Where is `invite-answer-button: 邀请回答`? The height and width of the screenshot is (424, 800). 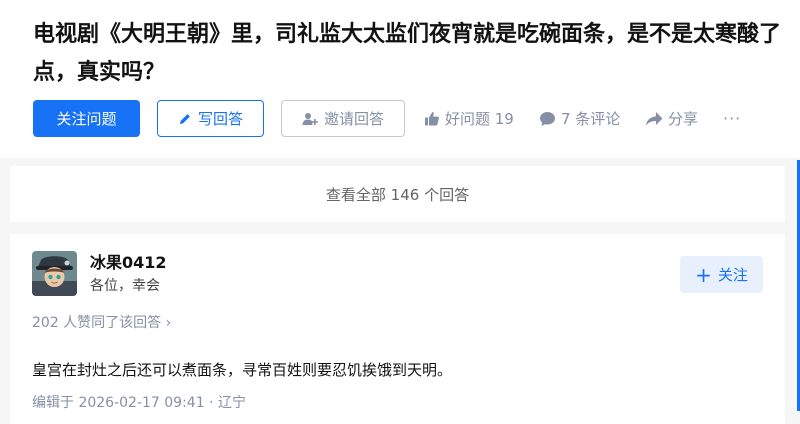 invite-answer-button: 邀请回答 is located at coordinates (343, 118).